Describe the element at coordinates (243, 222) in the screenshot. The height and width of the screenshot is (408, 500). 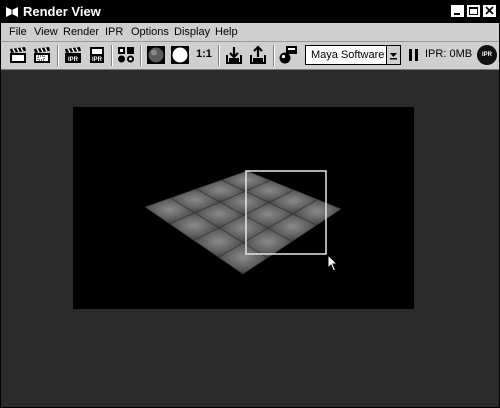
I see `rendered-plane` at that location.